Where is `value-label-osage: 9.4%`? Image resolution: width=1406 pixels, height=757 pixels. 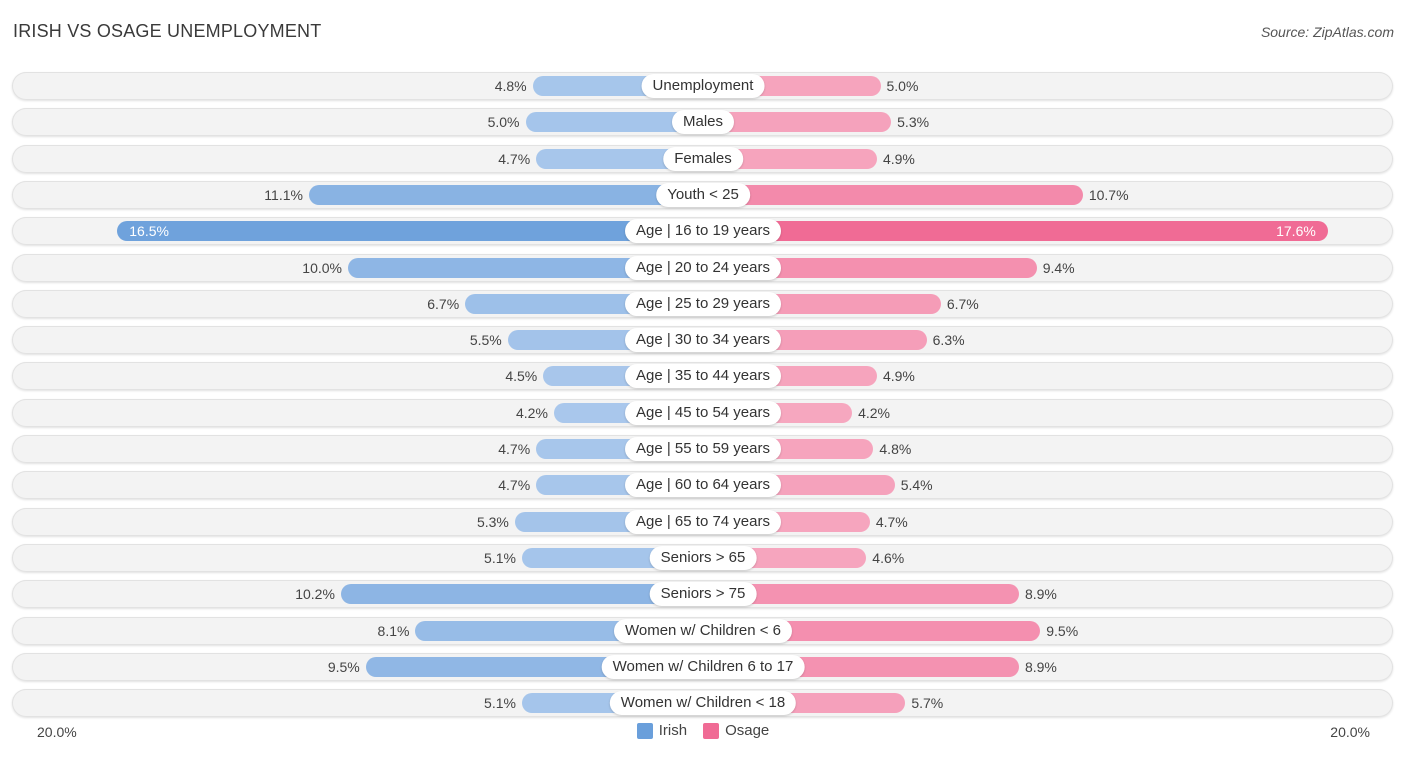 value-label-osage: 9.4% is located at coordinates (1058, 267).